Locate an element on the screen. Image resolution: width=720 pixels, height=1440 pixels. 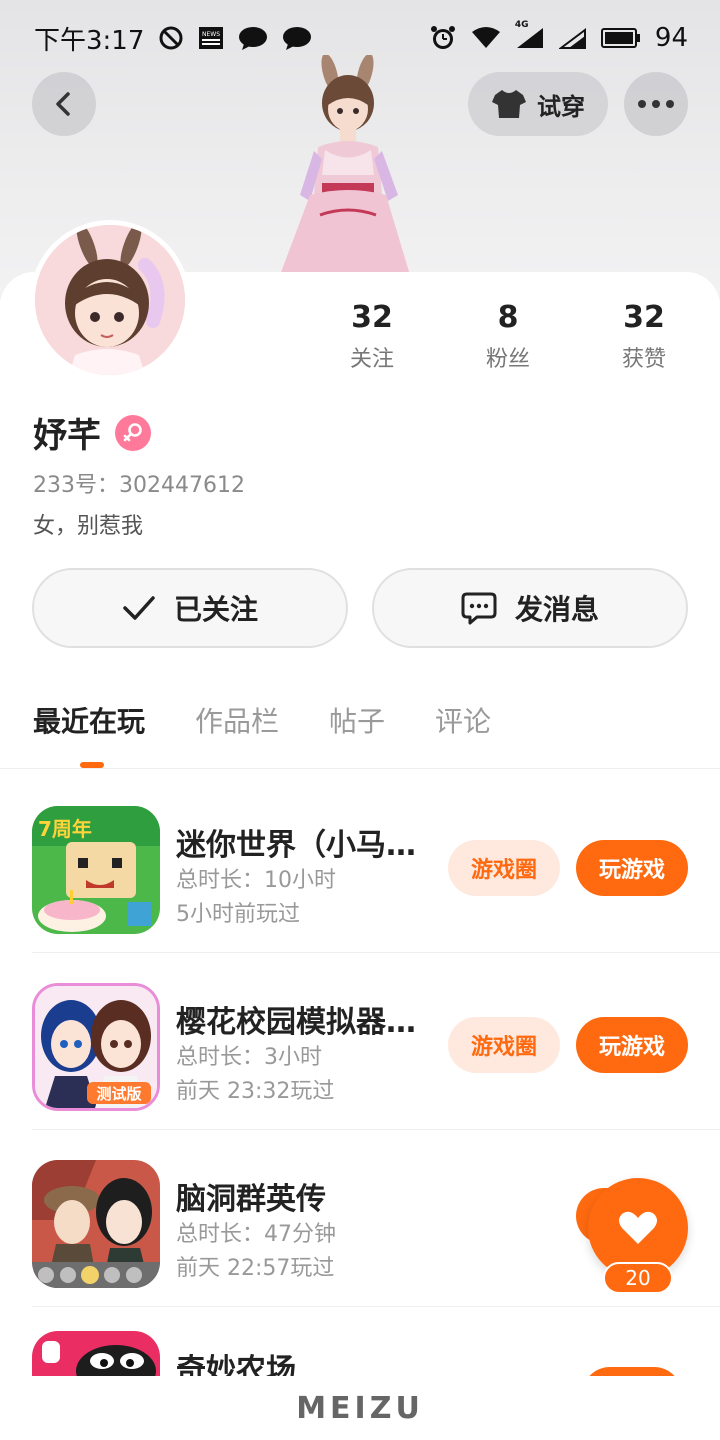
like-count-badge: 20 is located at coordinates (638, 1278).